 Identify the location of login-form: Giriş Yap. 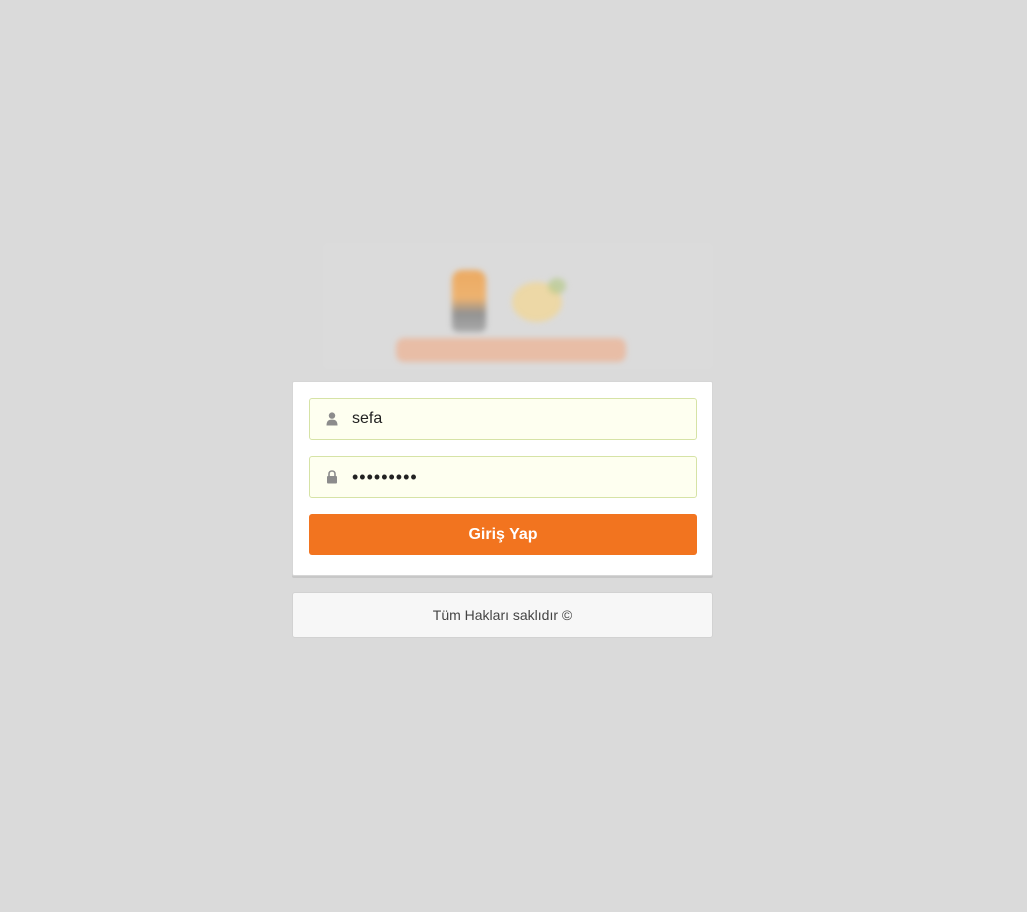
(502, 478).